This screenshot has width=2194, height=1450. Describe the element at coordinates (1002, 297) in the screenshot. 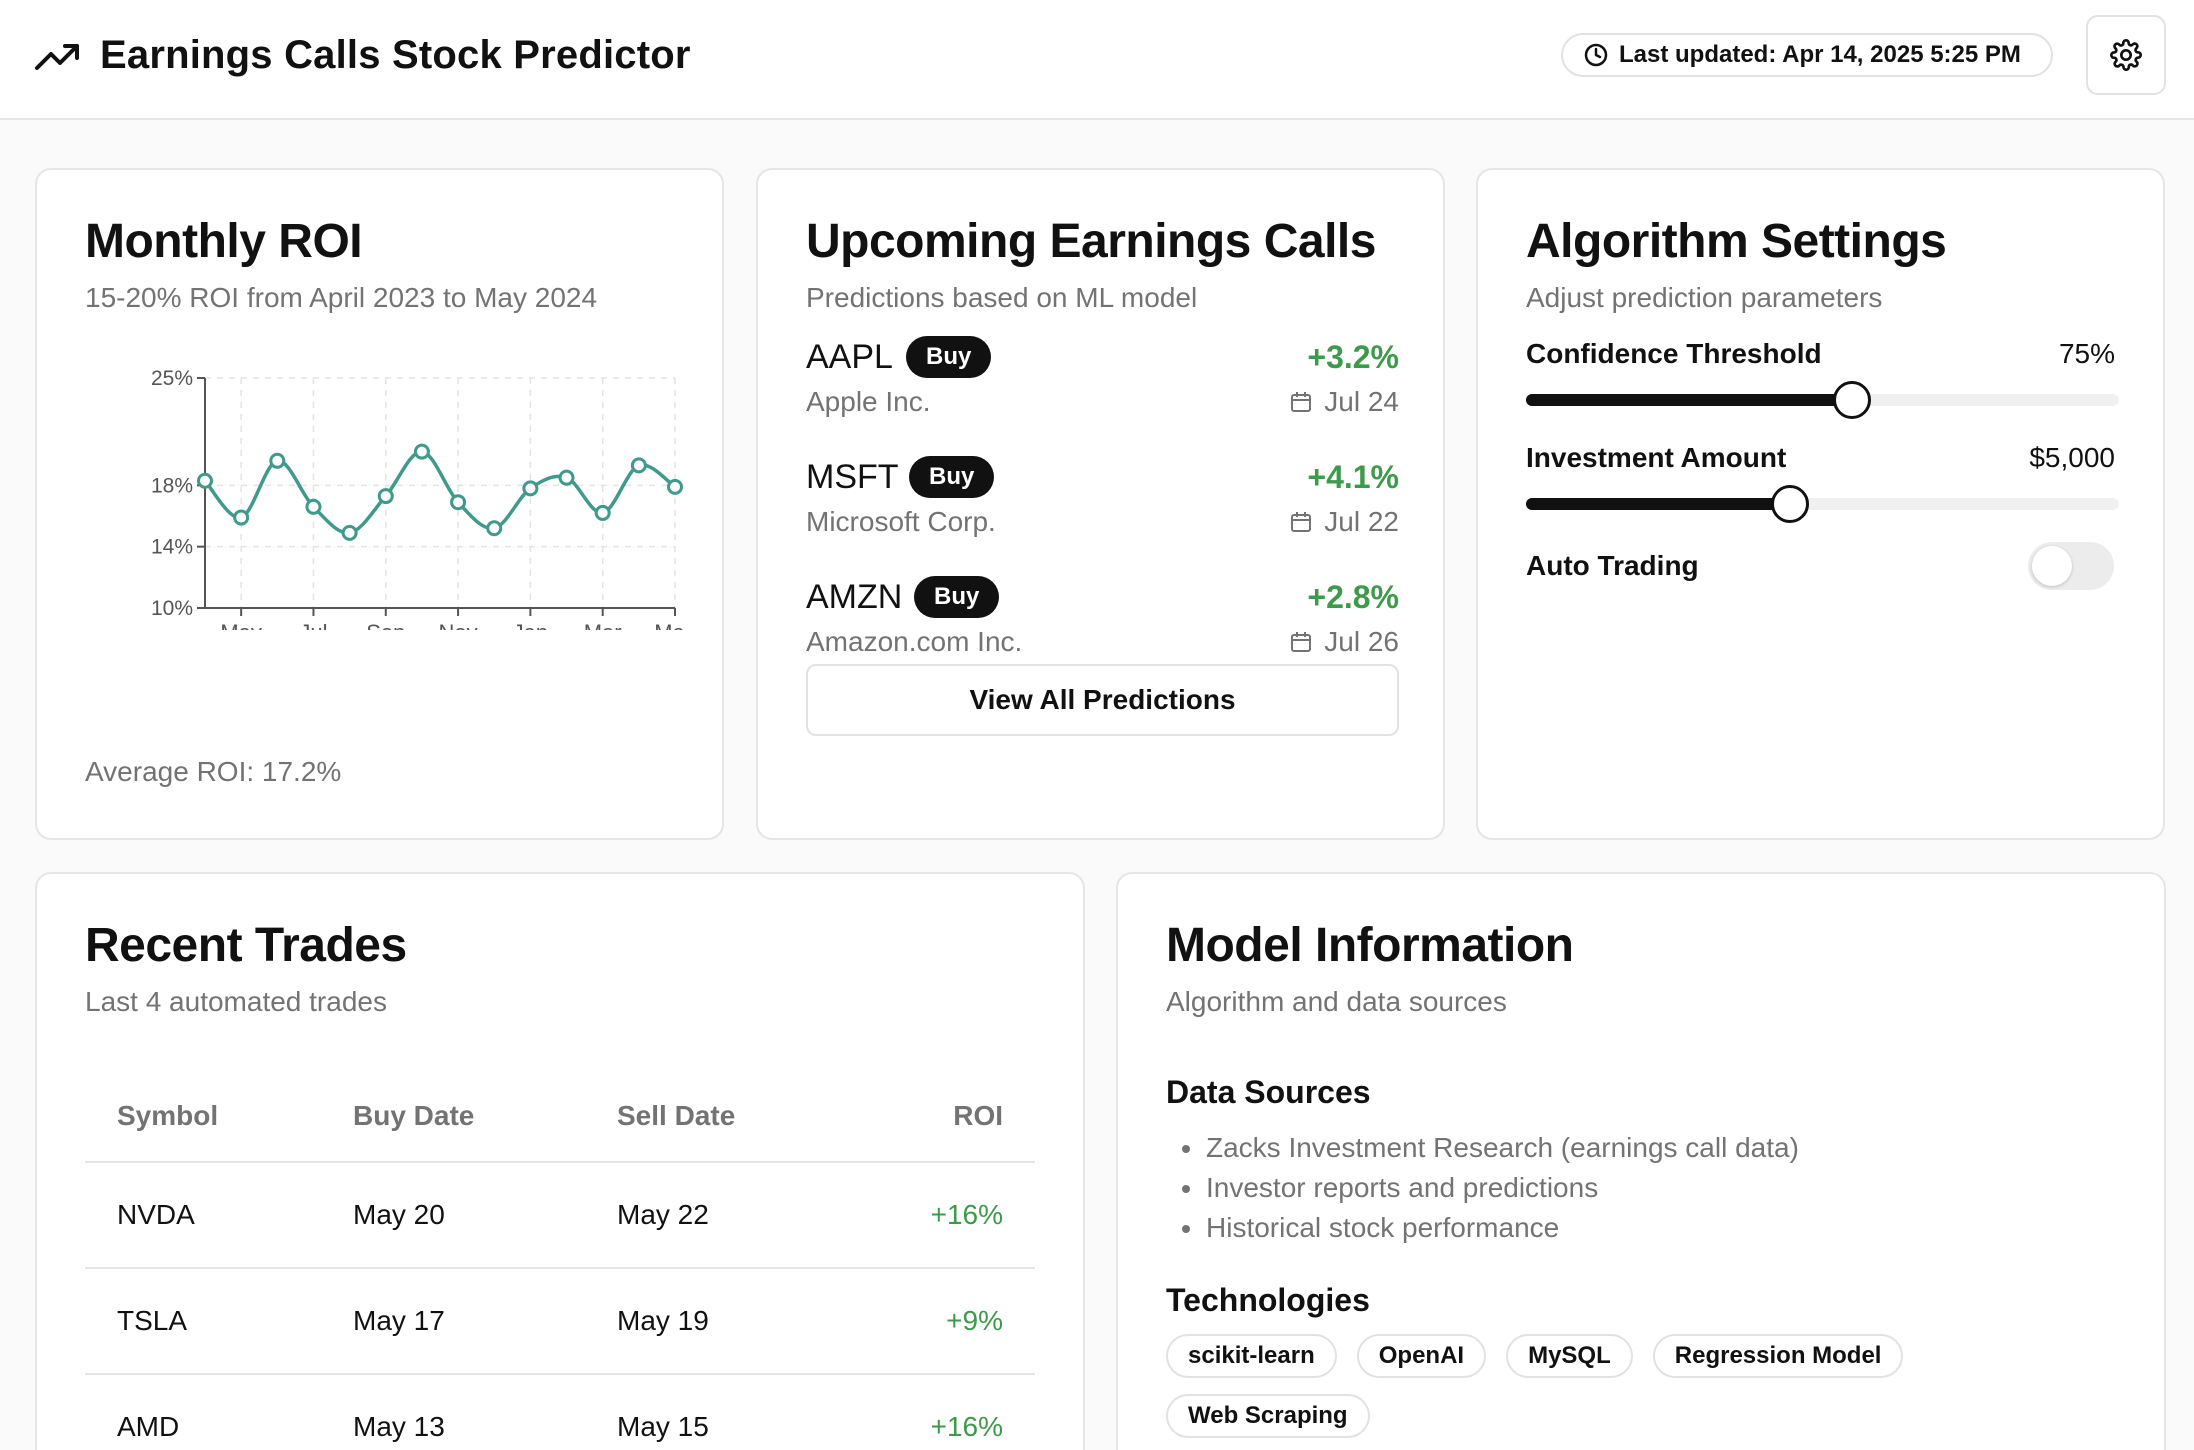

I see `card-subtitle: Predictions based on ML model` at that location.